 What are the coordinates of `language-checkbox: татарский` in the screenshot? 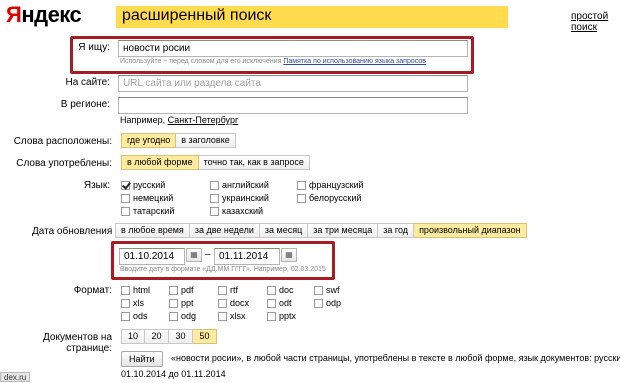 It's located at (147, 211).